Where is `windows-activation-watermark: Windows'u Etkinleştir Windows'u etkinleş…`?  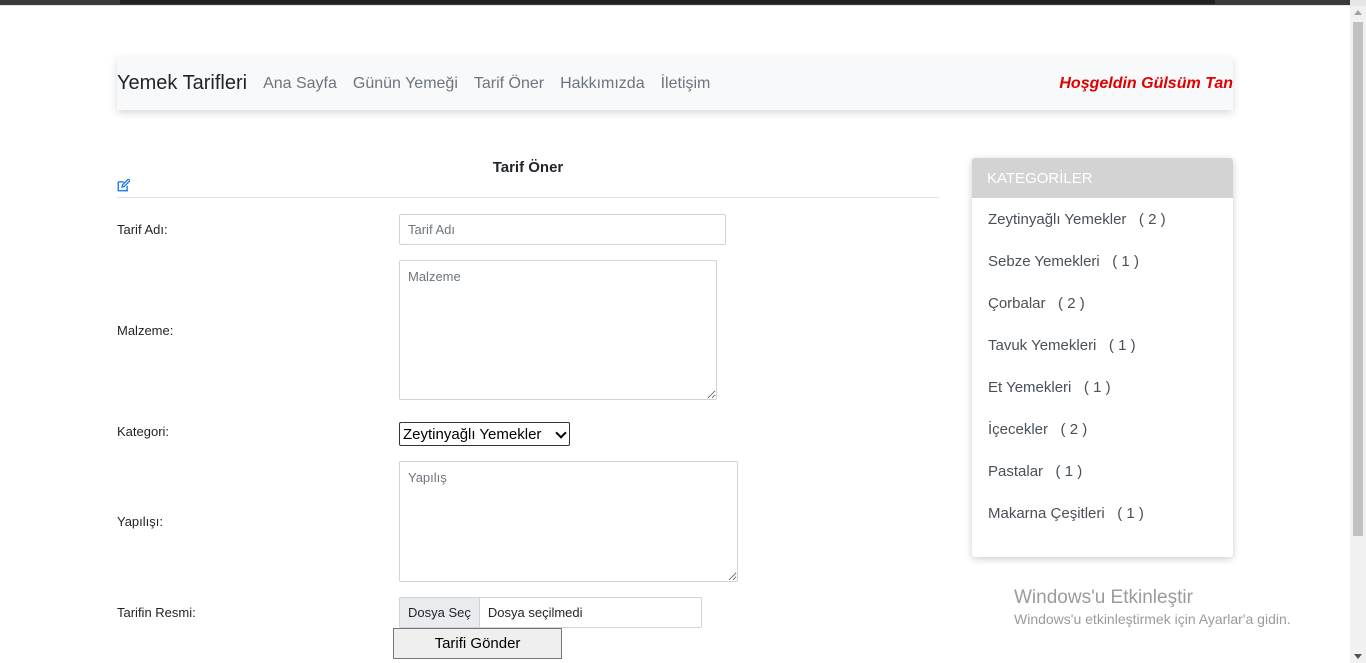 windows-activation-watermark: Windows'u Etkinleştir Windows'u etkinleş… is located at coordinates (1152, 607).